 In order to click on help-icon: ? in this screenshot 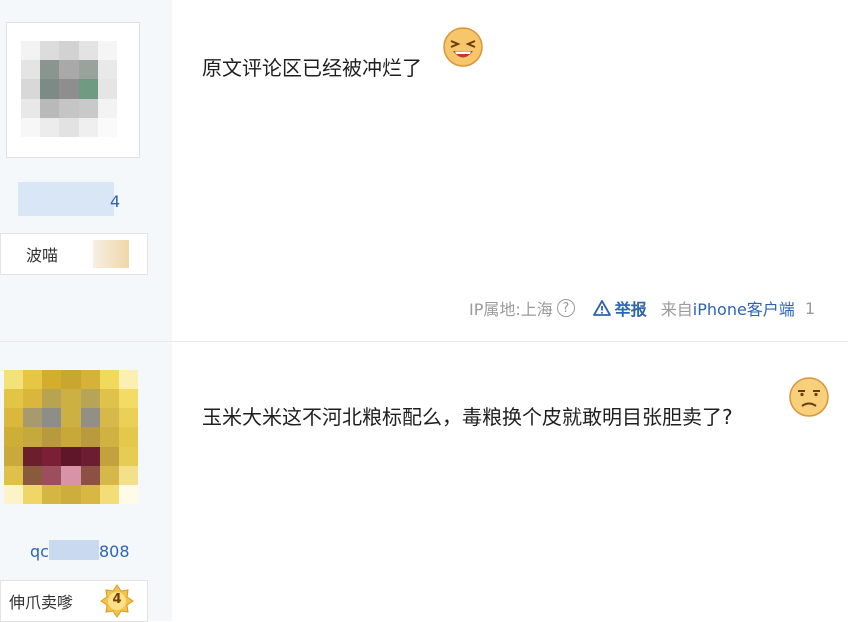, I will do `click(565, 308)`.